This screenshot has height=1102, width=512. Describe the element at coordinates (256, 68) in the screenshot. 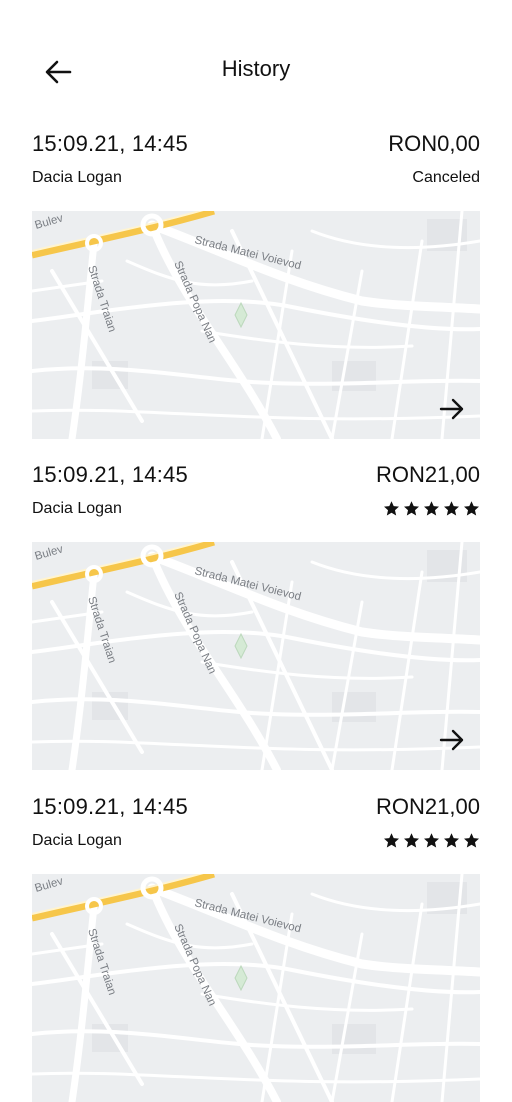

I see `page-title: History` at that location.